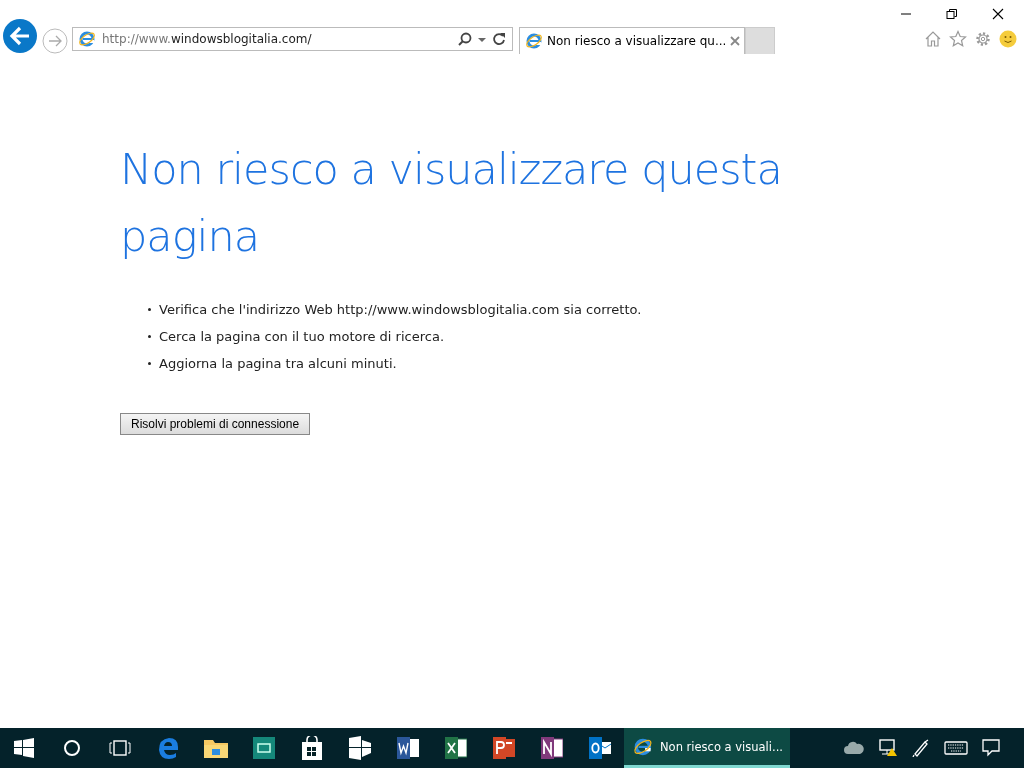 Image resolution: width=1024 pixels, height=768 pixels. What do you see at coordinates (956, 748) in the screenshot?
I see `keyboard-icon` at bounding box center [956, 748].